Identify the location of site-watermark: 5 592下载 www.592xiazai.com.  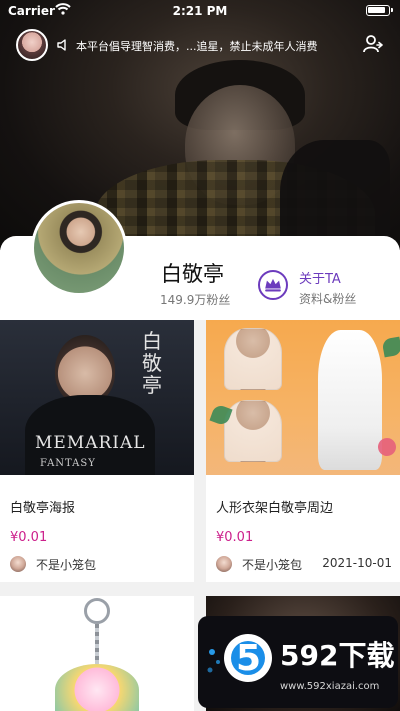
(298, 662).